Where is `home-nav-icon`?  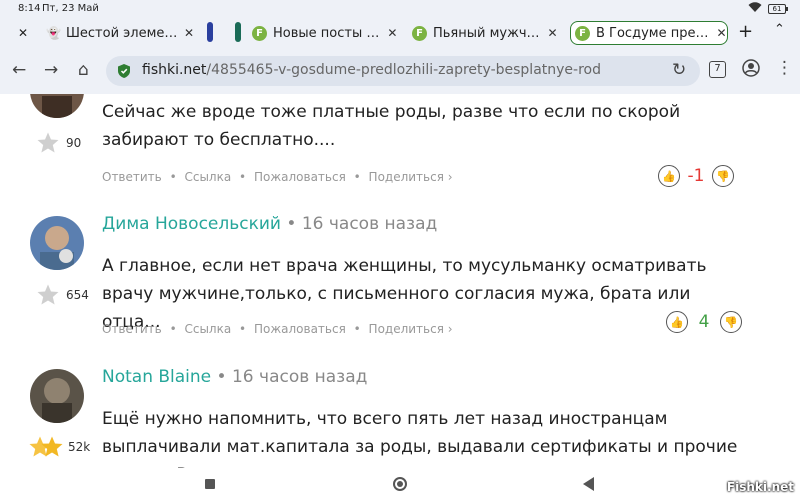 home-nav-icon is located at coordinates (400, 484).